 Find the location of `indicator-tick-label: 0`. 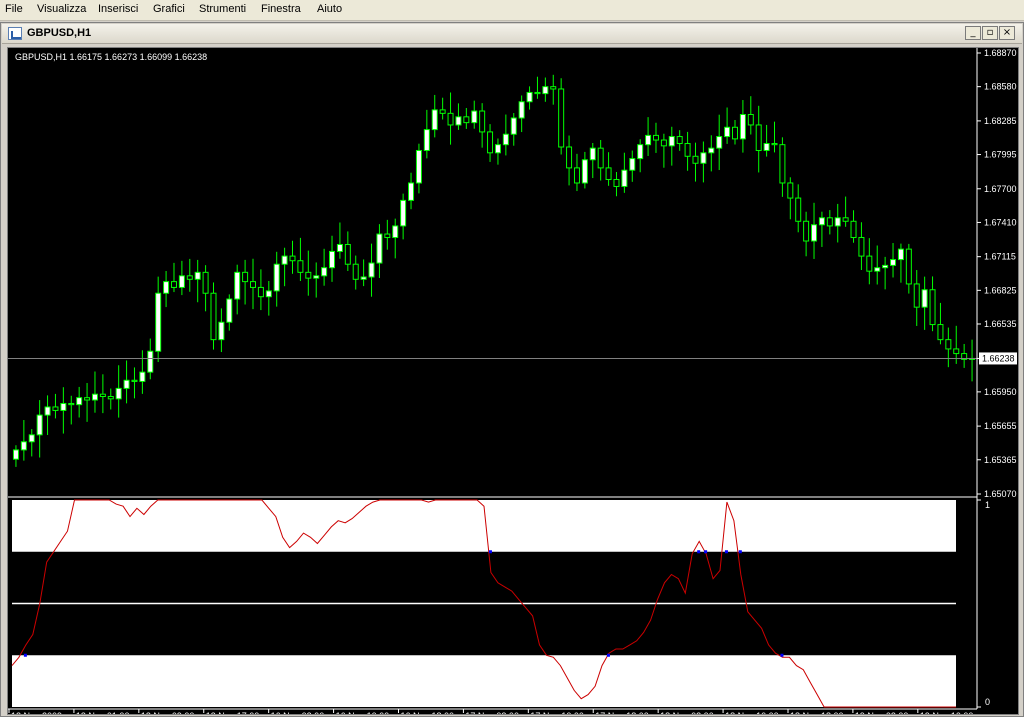

indicator-tick-label: 0 is located at coordinates (987, 702).